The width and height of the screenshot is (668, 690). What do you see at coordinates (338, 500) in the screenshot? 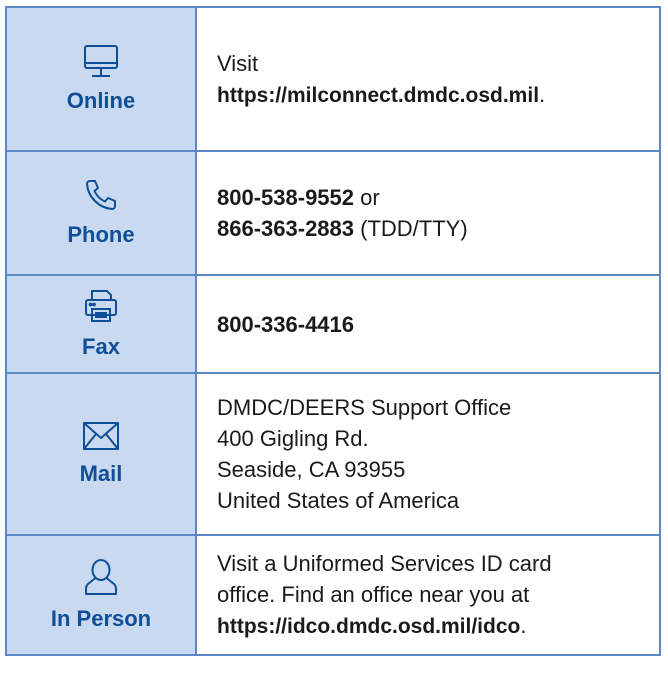
I see `address-line-4: United States of America` at bounding box center [338, 500].